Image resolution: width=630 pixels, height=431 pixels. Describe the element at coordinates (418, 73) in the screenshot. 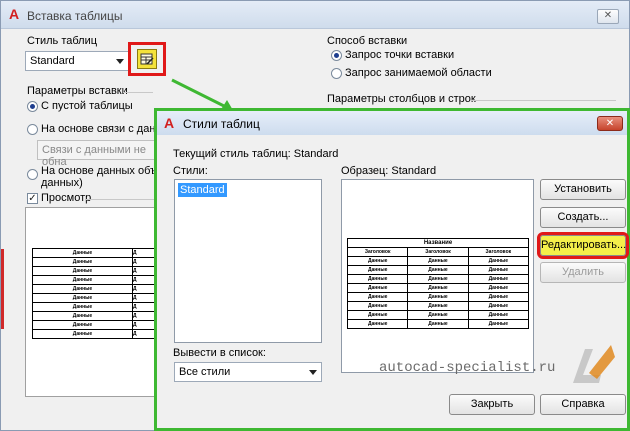

I see `radio-window-label: Запрос занимаемой области` at that location.